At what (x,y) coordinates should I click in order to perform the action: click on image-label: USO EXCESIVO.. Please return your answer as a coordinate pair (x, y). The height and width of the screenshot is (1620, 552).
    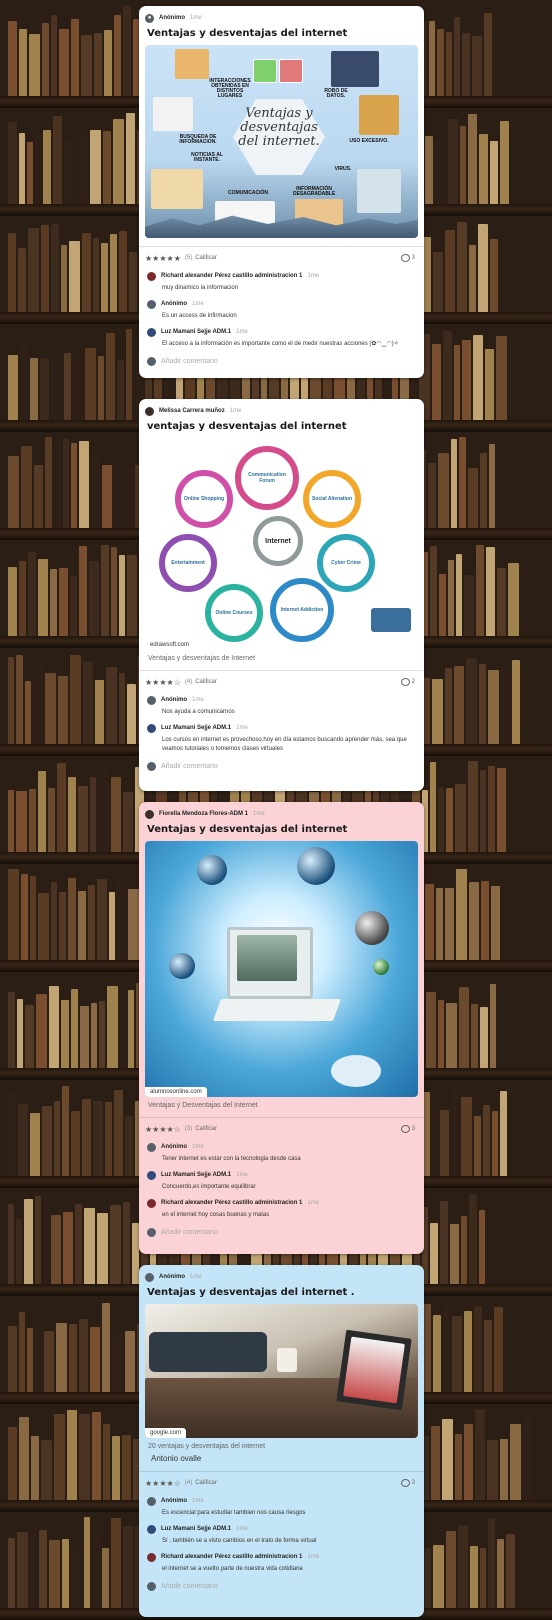
    Looking at the image, I should click on (369, 141).